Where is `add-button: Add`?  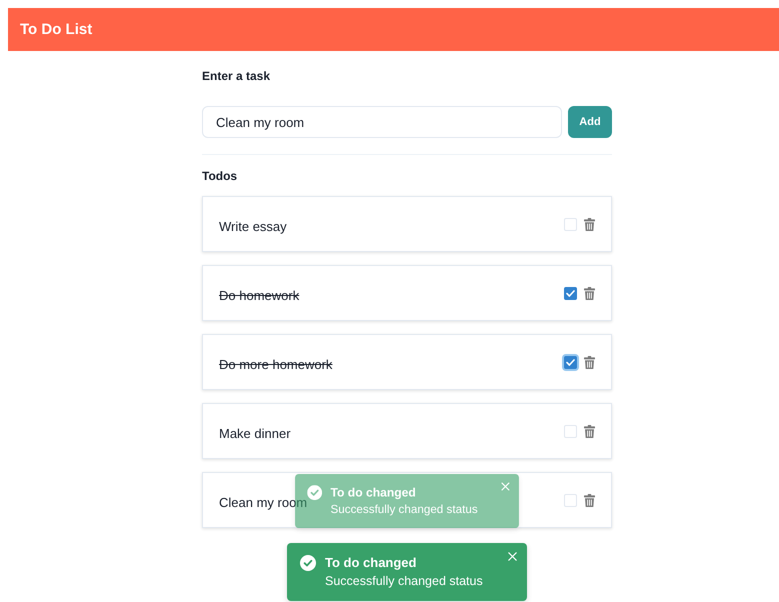 add-button: Add is located at coordinates (590, 122).